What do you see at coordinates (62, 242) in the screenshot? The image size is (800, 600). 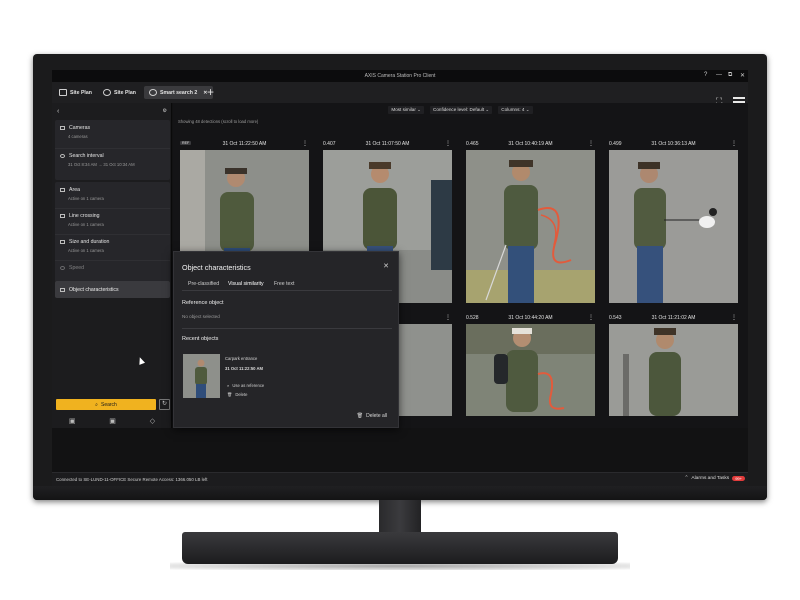 I see `size-icon` at bounding box center [62, 242].